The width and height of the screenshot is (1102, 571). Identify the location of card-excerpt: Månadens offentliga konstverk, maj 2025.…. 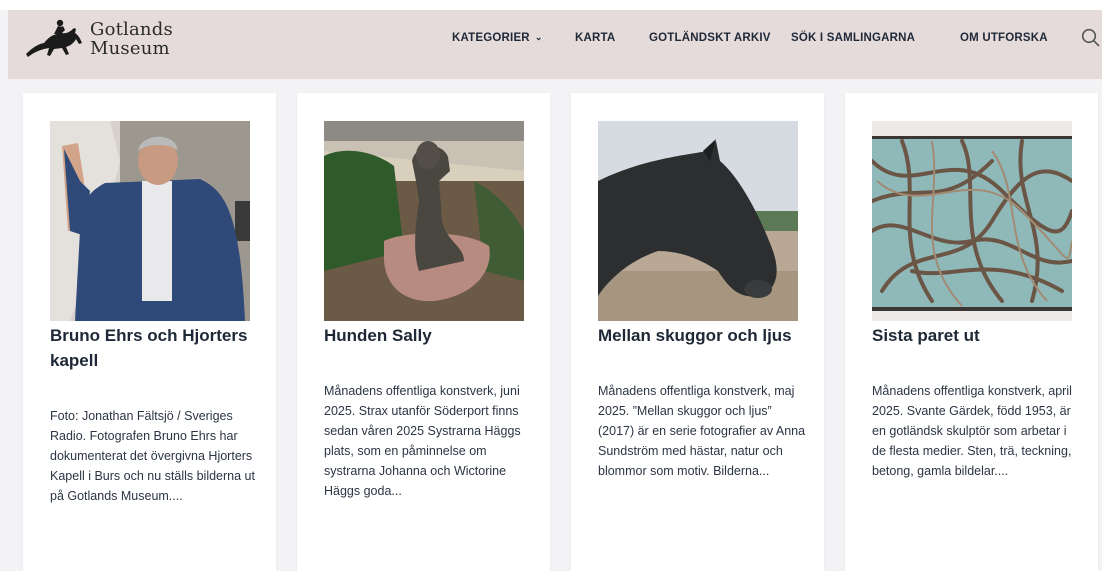
(702, 431).